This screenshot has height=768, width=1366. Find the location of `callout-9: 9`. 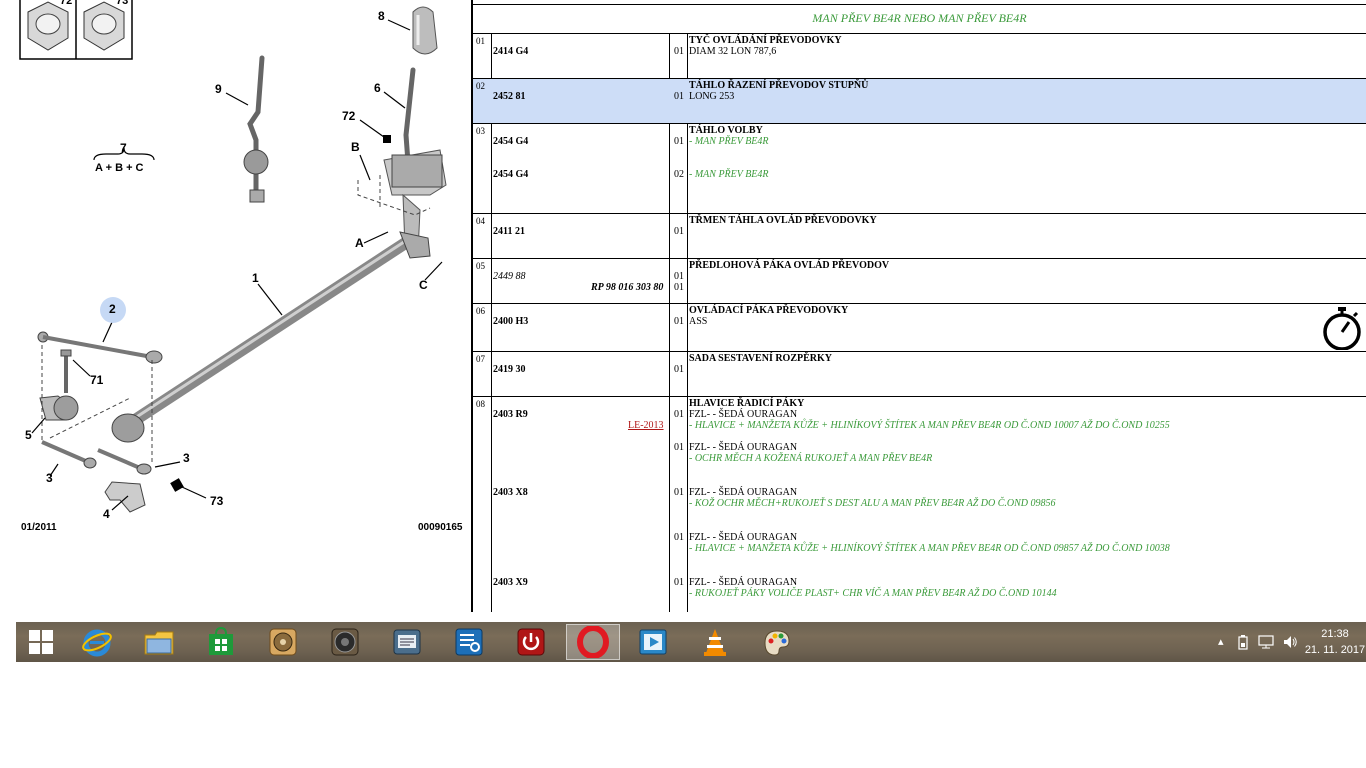

callout-9: 9 is located at coordinates (218, 89).